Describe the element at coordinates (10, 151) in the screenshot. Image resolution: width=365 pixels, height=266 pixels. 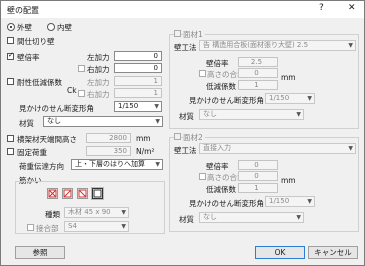
I see `fixed-load-checkbox` at that location.